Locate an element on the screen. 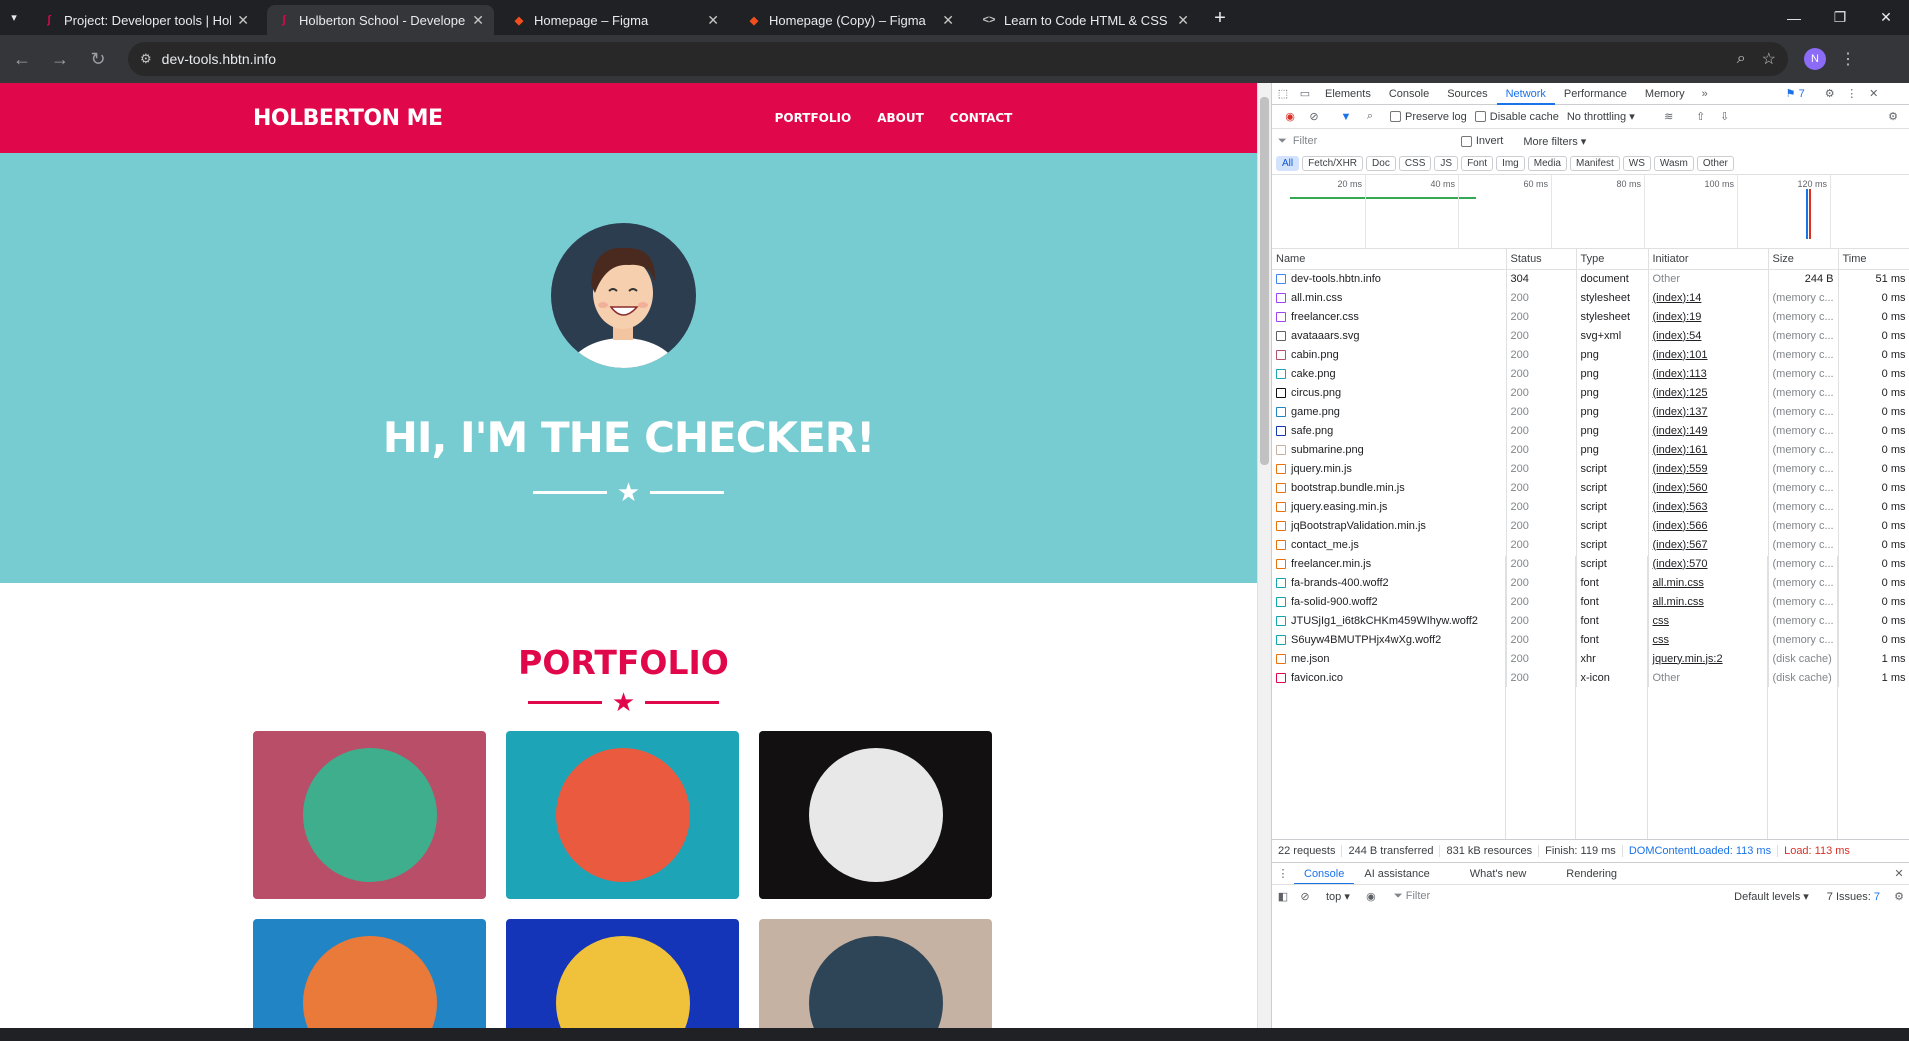  request-initiator: (index):149 is located at coordinates (1708, 430).